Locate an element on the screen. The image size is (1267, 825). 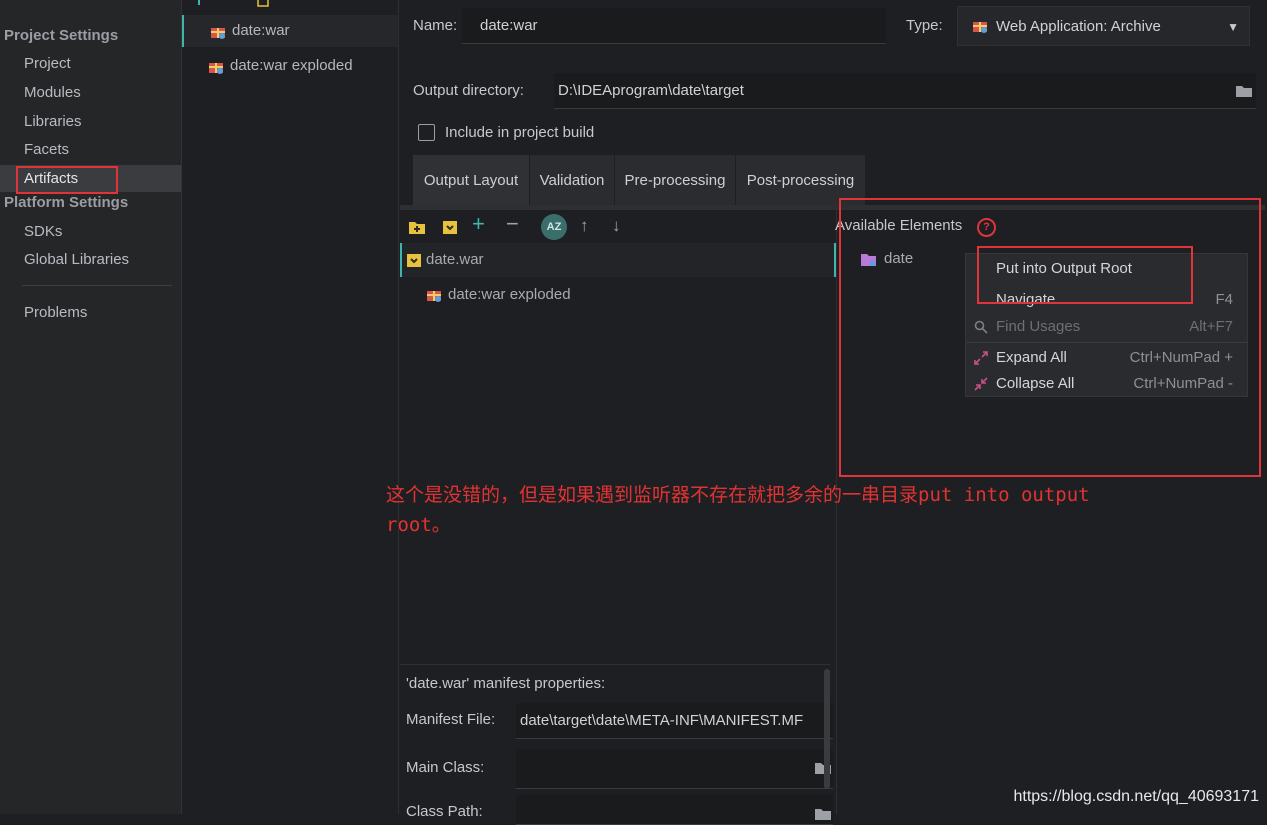
watermark: https://blog.csdn.net/qq_40693171 is located at coordinates (1136, 796).